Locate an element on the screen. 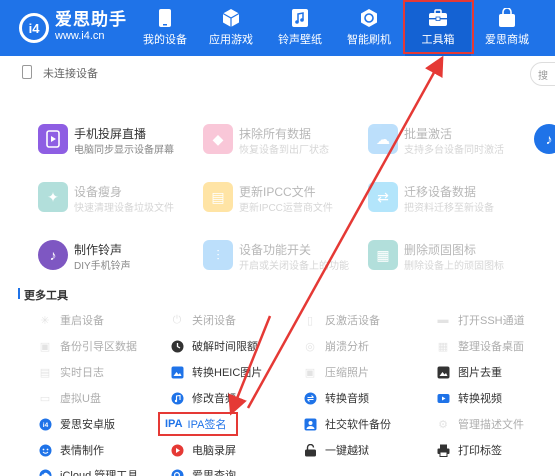  tool-i4-query: 爱思查询 is located at coordinates (203, 471).